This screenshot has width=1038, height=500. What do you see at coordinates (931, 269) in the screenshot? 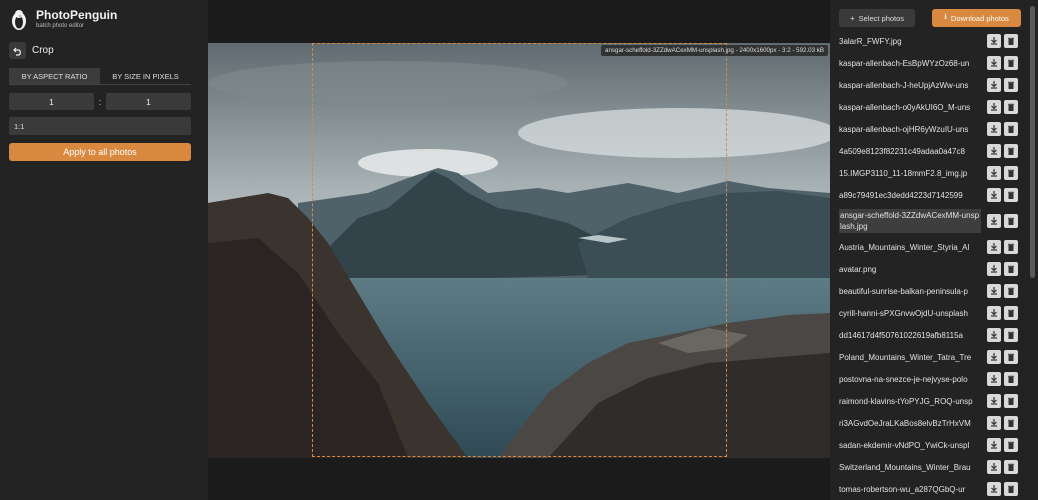
I see `file-list-item: avatar.png` at bounding box center [931, 269].